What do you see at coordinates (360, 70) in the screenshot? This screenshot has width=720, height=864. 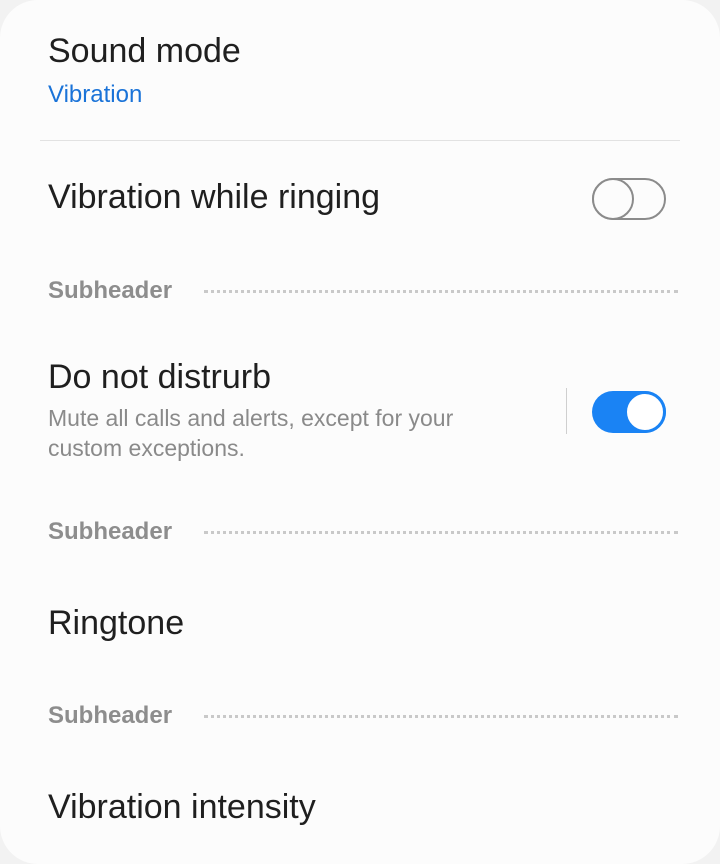 I see `sound-mode-item: Sound mode Vibration` at bounding box center [360, 70].